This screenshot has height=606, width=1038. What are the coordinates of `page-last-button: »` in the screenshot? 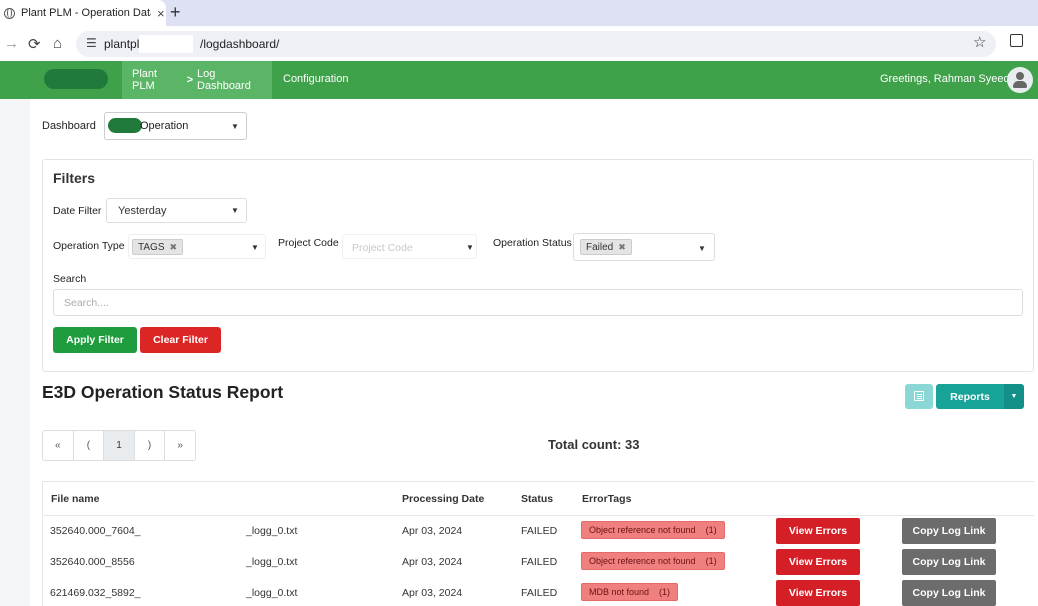 It's located at (180, 445).